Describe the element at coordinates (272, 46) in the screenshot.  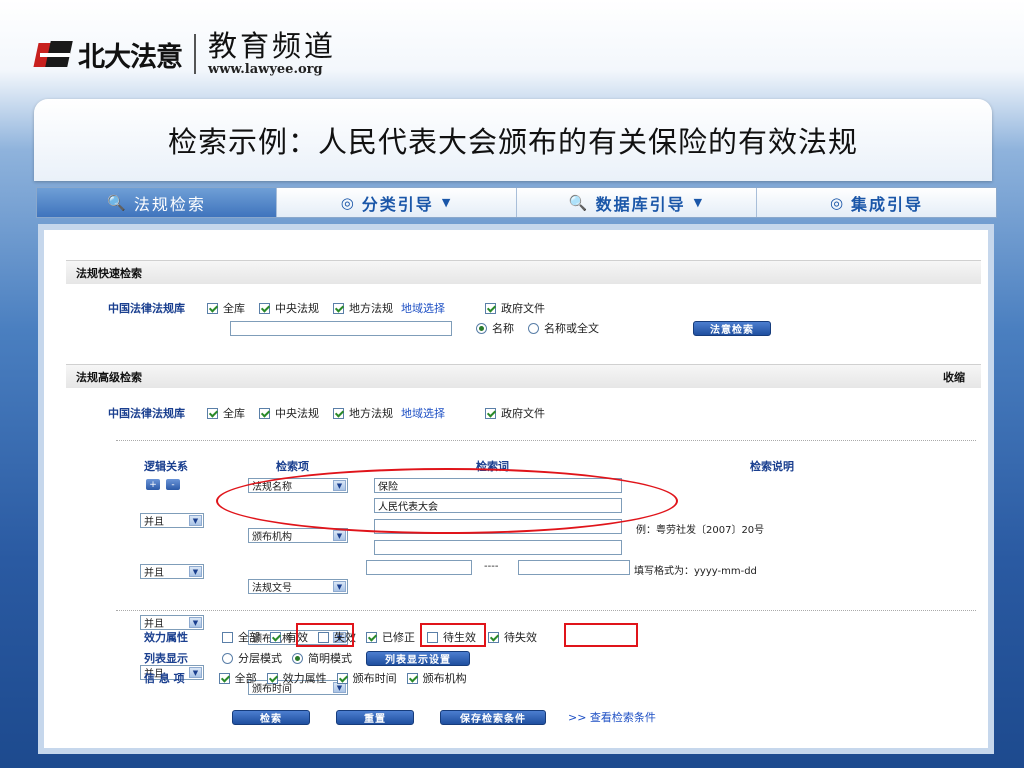
I see `channel-title: 教育频道` at that location.